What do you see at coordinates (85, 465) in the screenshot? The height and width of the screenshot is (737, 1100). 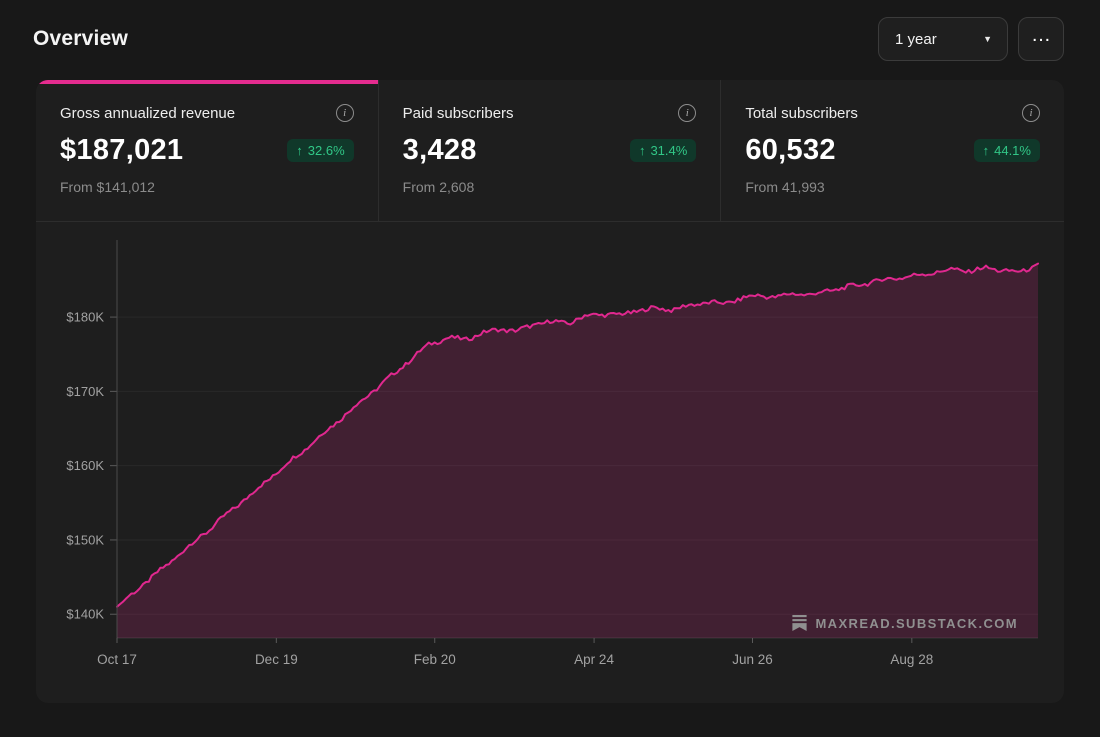 I see `y-tick-label: $160K` at bounding box center [85, 465].